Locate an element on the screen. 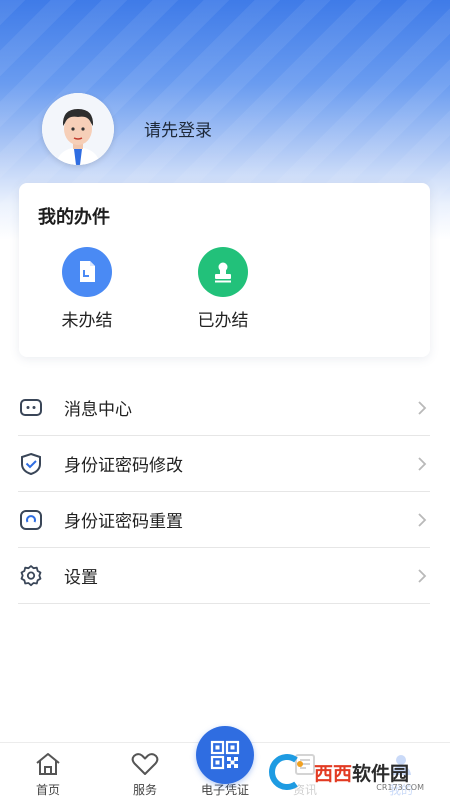 The width and height of the screenshot is (450, 800). menu-item-label: 设置 is located at coordinates (81, 578).